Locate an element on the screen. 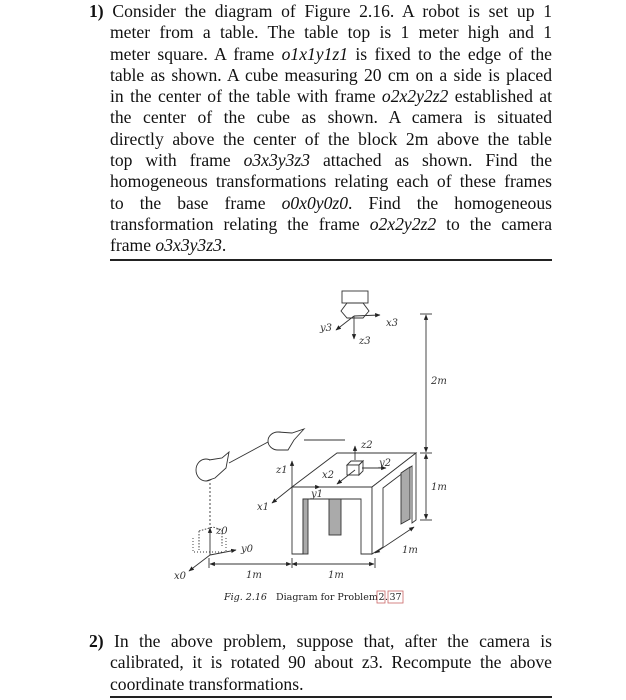 The height and width of the screenshot is (700, 626). label-dim-1m-depth: 1m is located at coordinates (410, 550).